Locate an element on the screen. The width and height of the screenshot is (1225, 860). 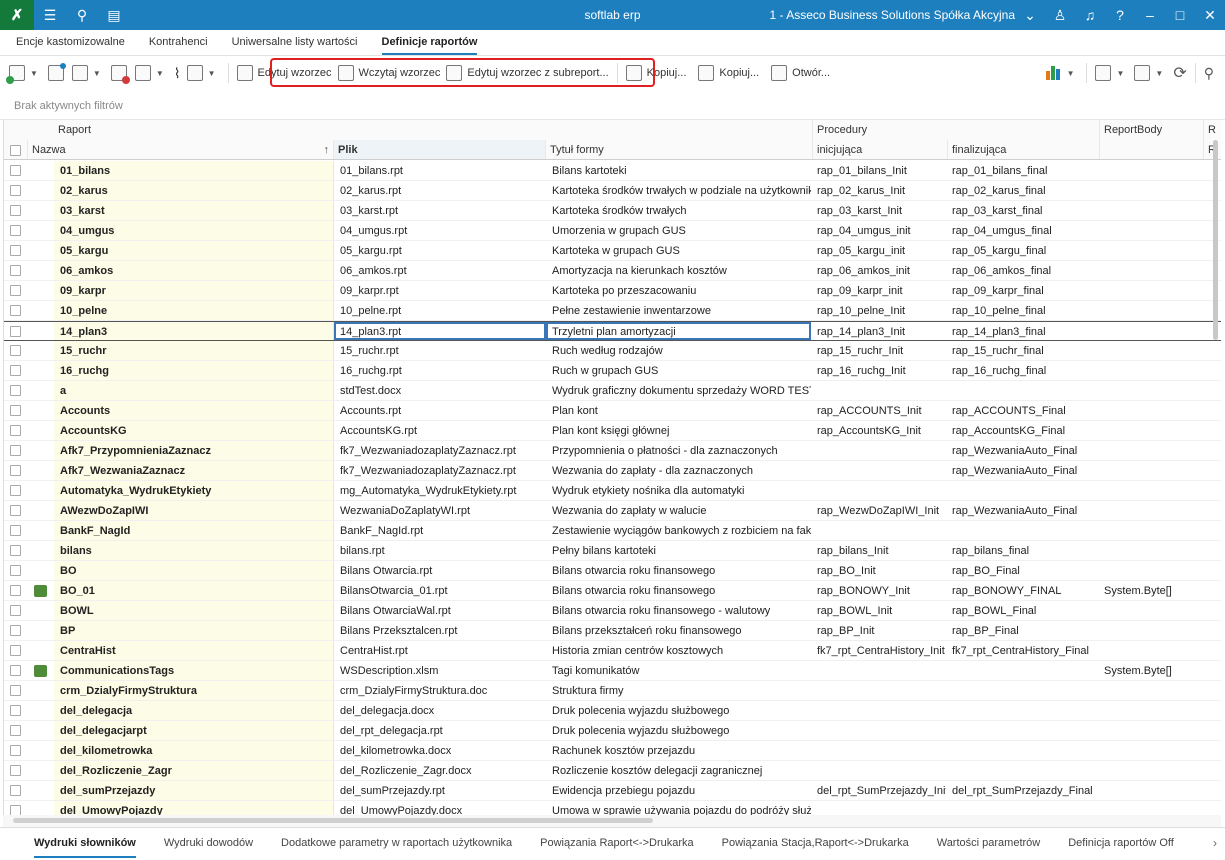
column-header-inicjujaca: inicjująca is located at coordinates (880, 149).